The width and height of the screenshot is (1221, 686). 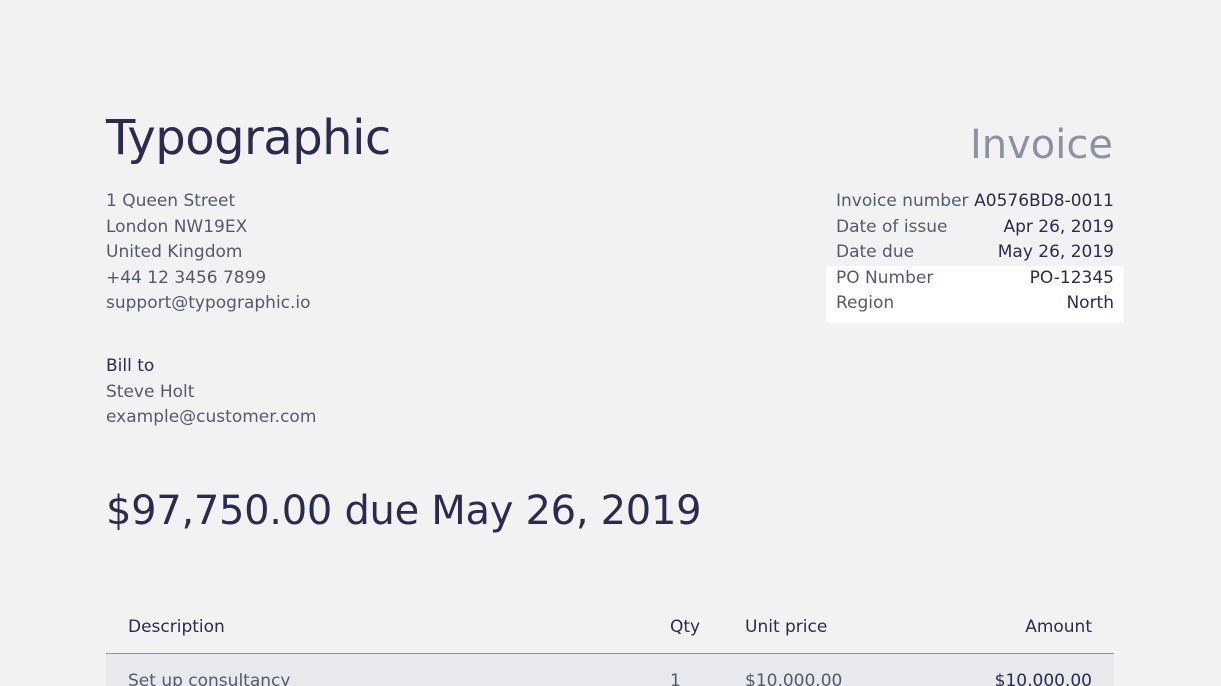 I want to click on meta-label: Invoice number, so click(x=902, y=201).